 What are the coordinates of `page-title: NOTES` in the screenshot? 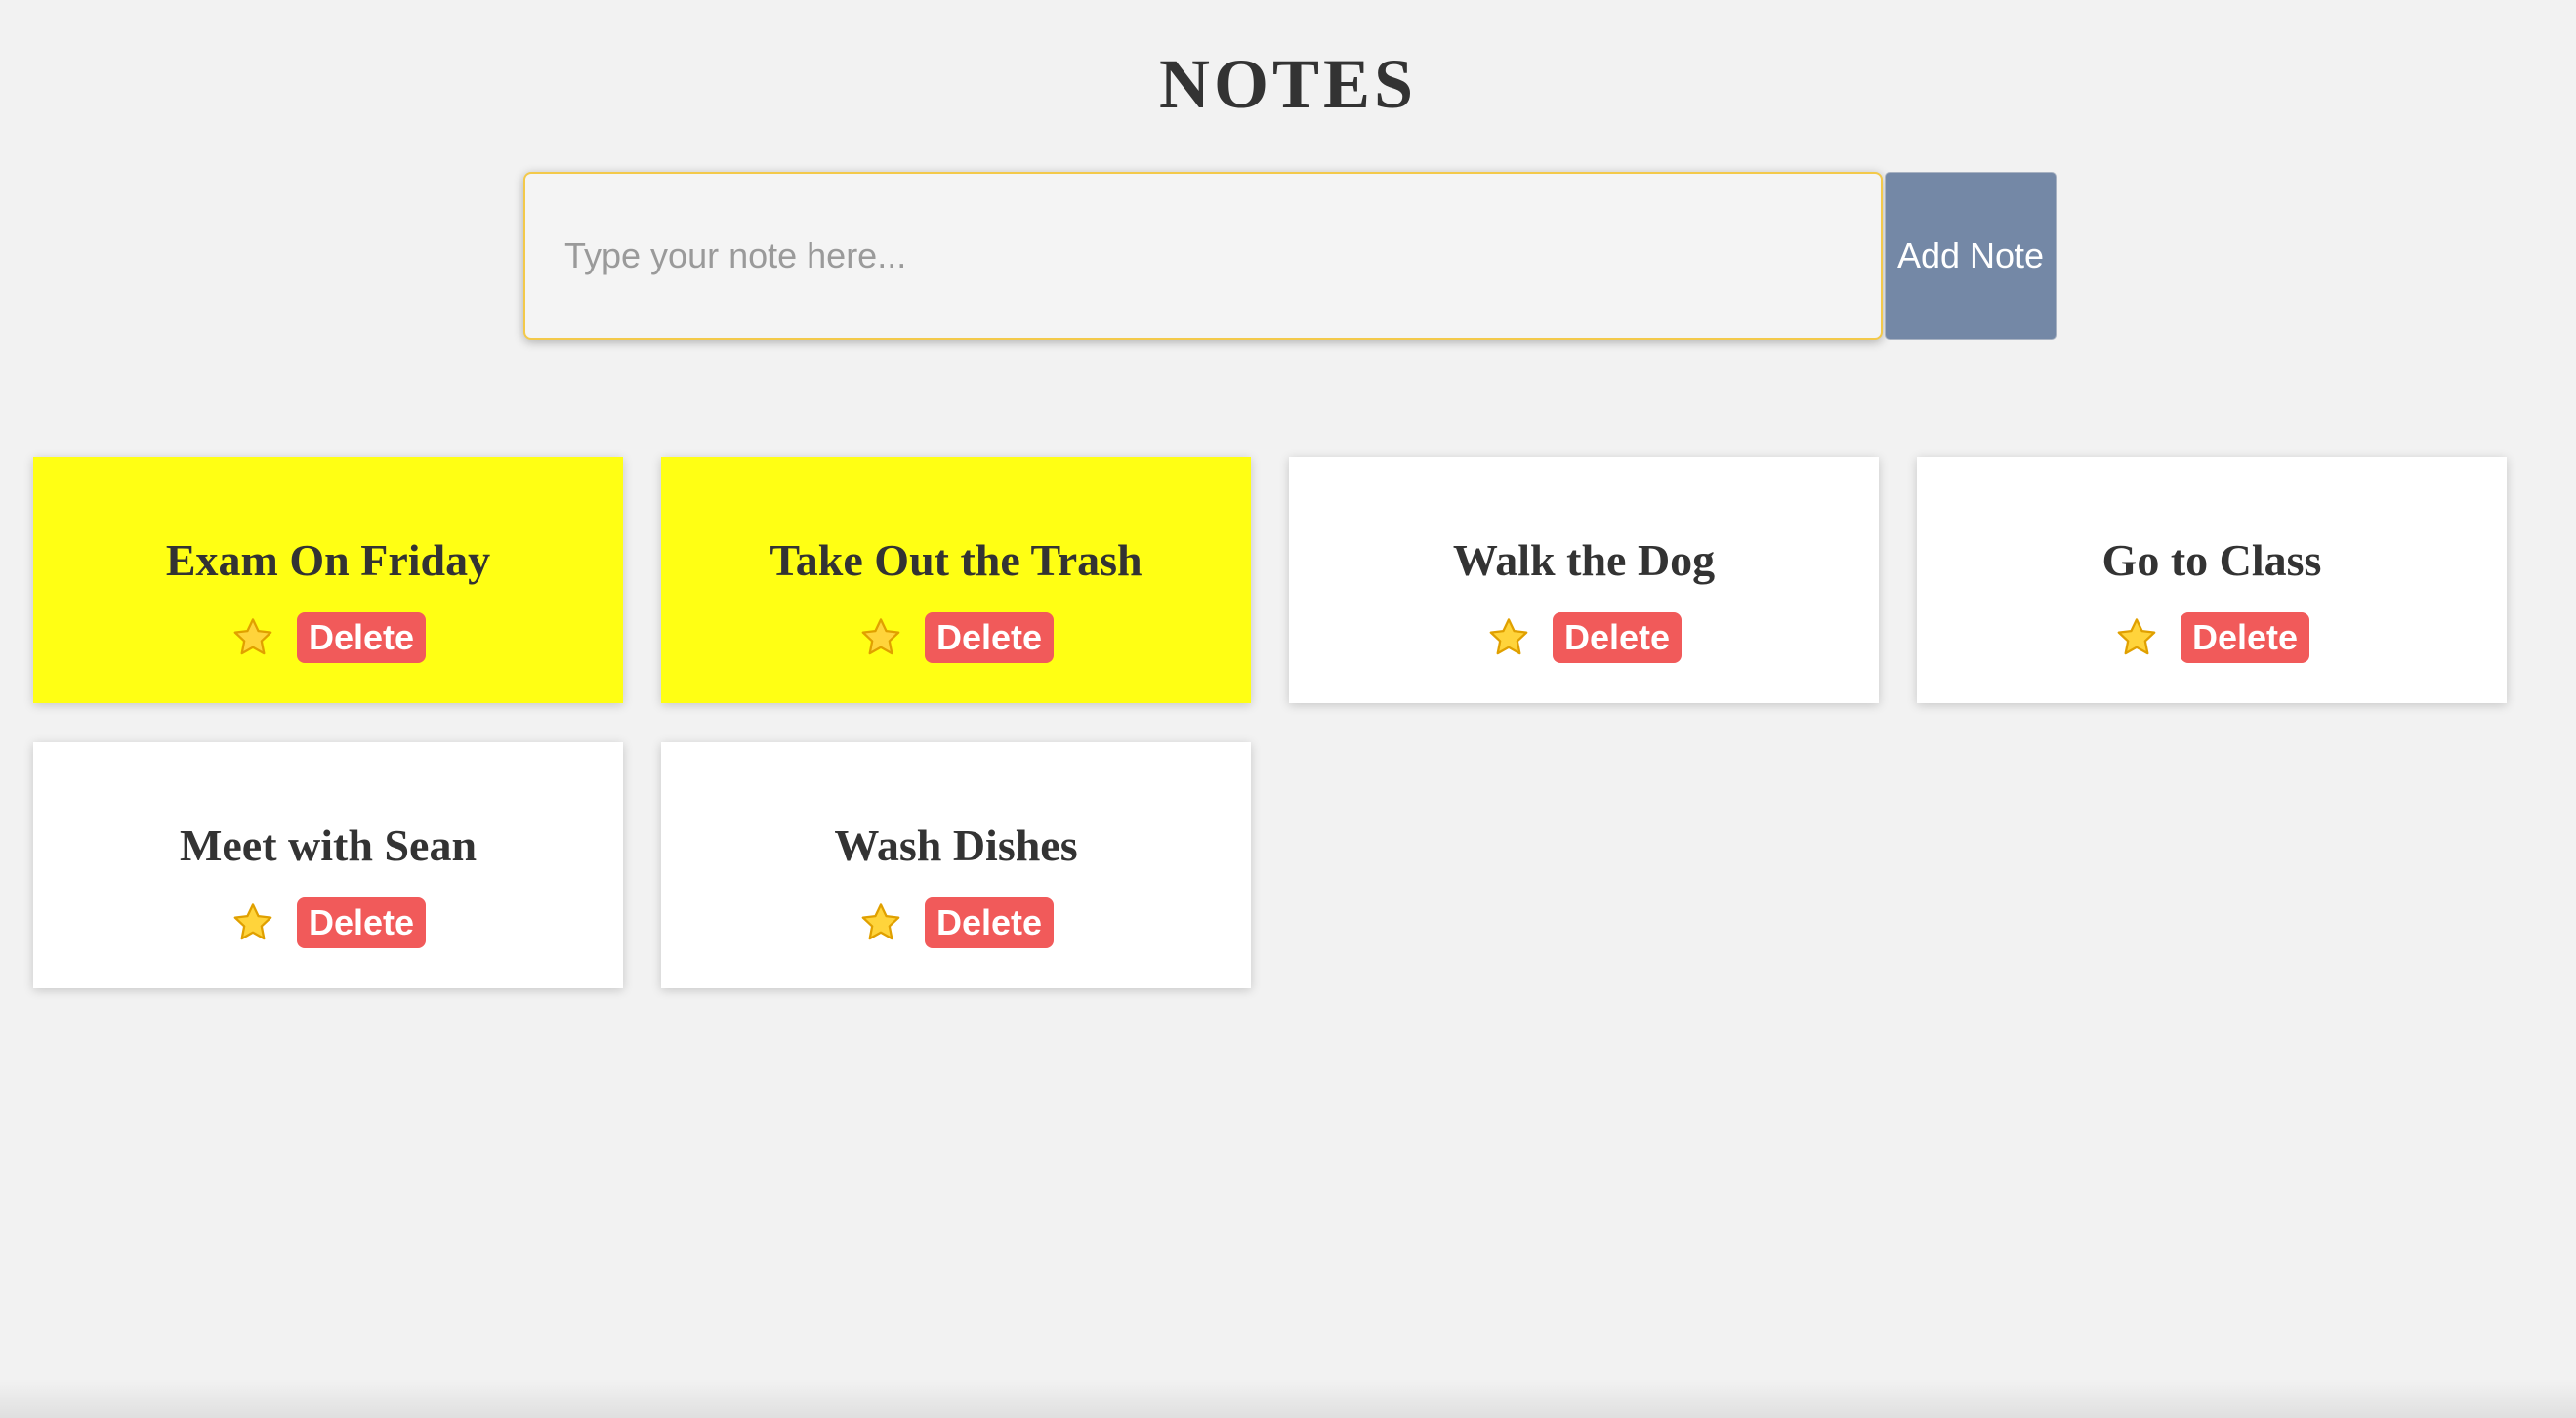 It's located at (1288, 84).